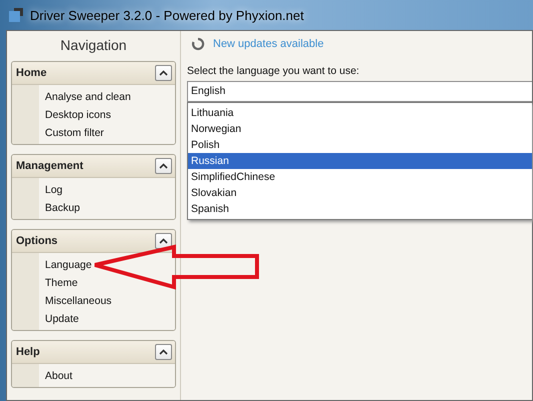 The height and width of the screenshot is (401, 533). I want to click on nav-item: Backup, so click(93, 208).